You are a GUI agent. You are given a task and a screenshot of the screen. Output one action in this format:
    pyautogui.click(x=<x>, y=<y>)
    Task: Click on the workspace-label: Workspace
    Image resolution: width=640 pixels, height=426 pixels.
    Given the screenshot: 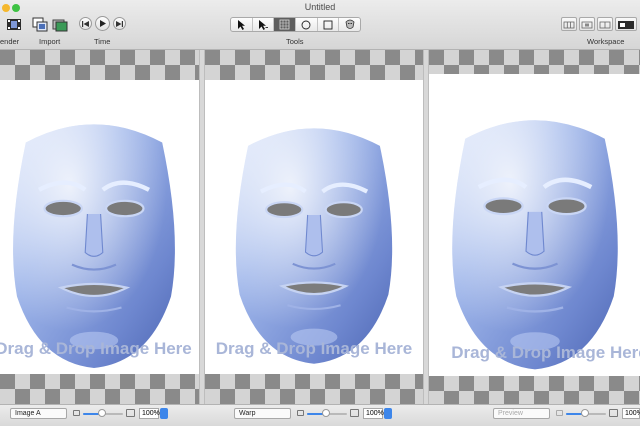 What is the action you would take?
    pyautogui.click(x=606, y=41)
    